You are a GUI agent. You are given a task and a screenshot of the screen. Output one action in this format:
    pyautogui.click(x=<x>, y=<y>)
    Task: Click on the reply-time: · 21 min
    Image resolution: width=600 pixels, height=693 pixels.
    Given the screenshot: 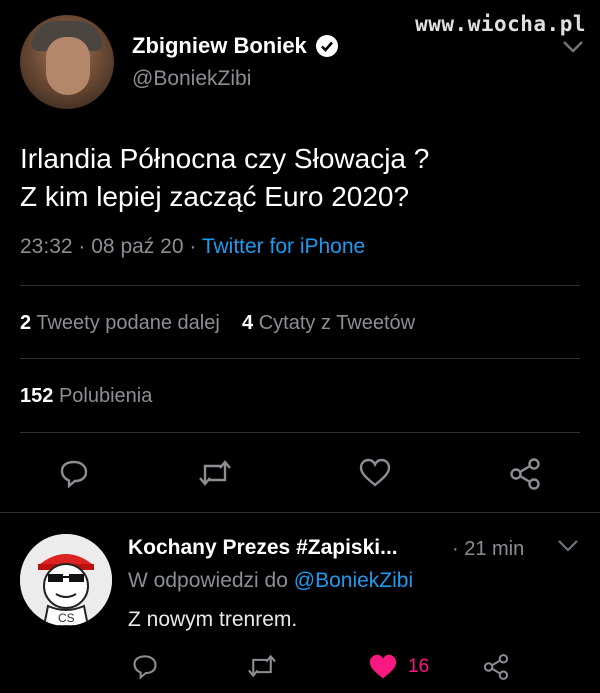 What is the action you would take?
    pyautogui.click(x=488, y=549)
    